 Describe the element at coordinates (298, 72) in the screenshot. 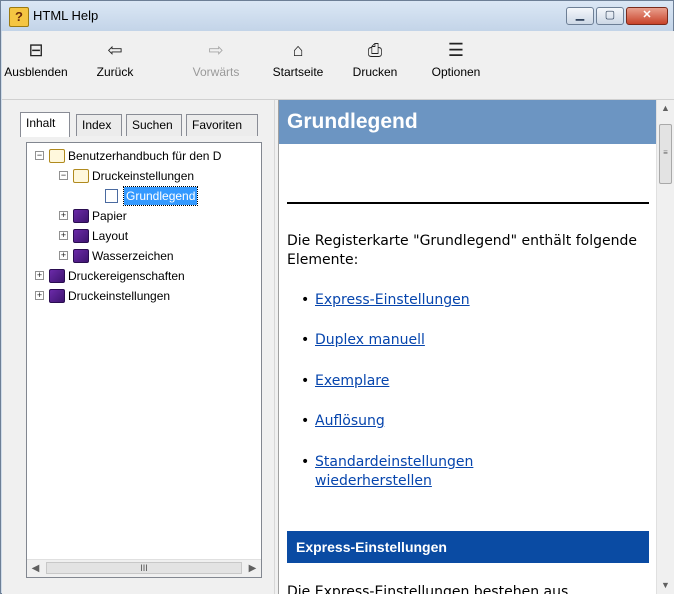

I see `home-button-label: Startseite` at that location.